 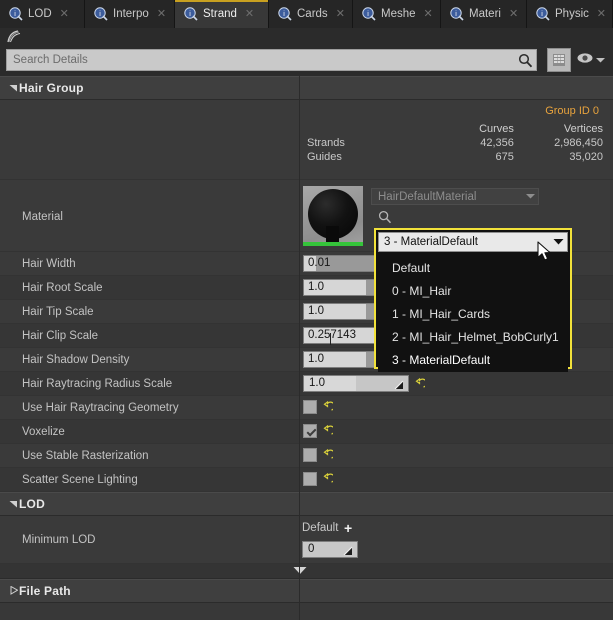 I want to click on tab-lod: i LOD ✕, so click(x=42, y=14).